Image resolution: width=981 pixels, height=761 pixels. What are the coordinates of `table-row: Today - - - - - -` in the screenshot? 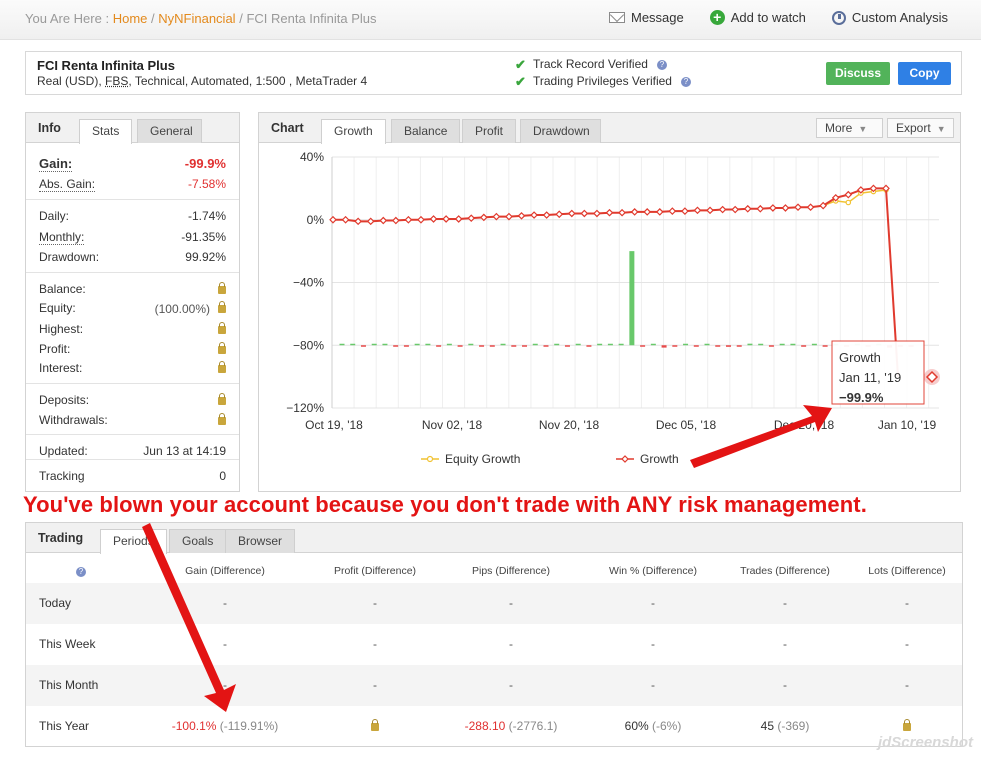 It's located at (494, 603).